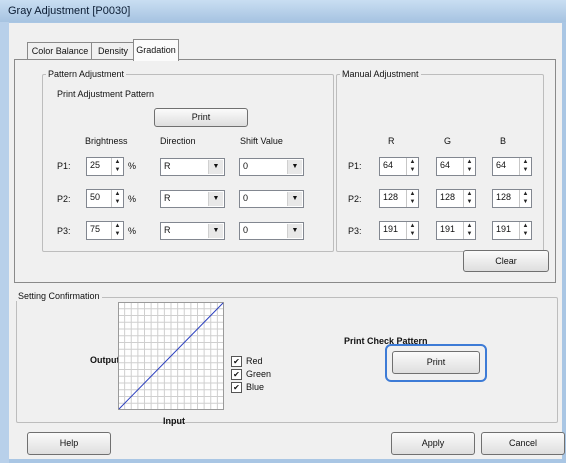 The width and height of the screenshot is (566, 463). I want to click on help-button: Help, so click(69, 443).